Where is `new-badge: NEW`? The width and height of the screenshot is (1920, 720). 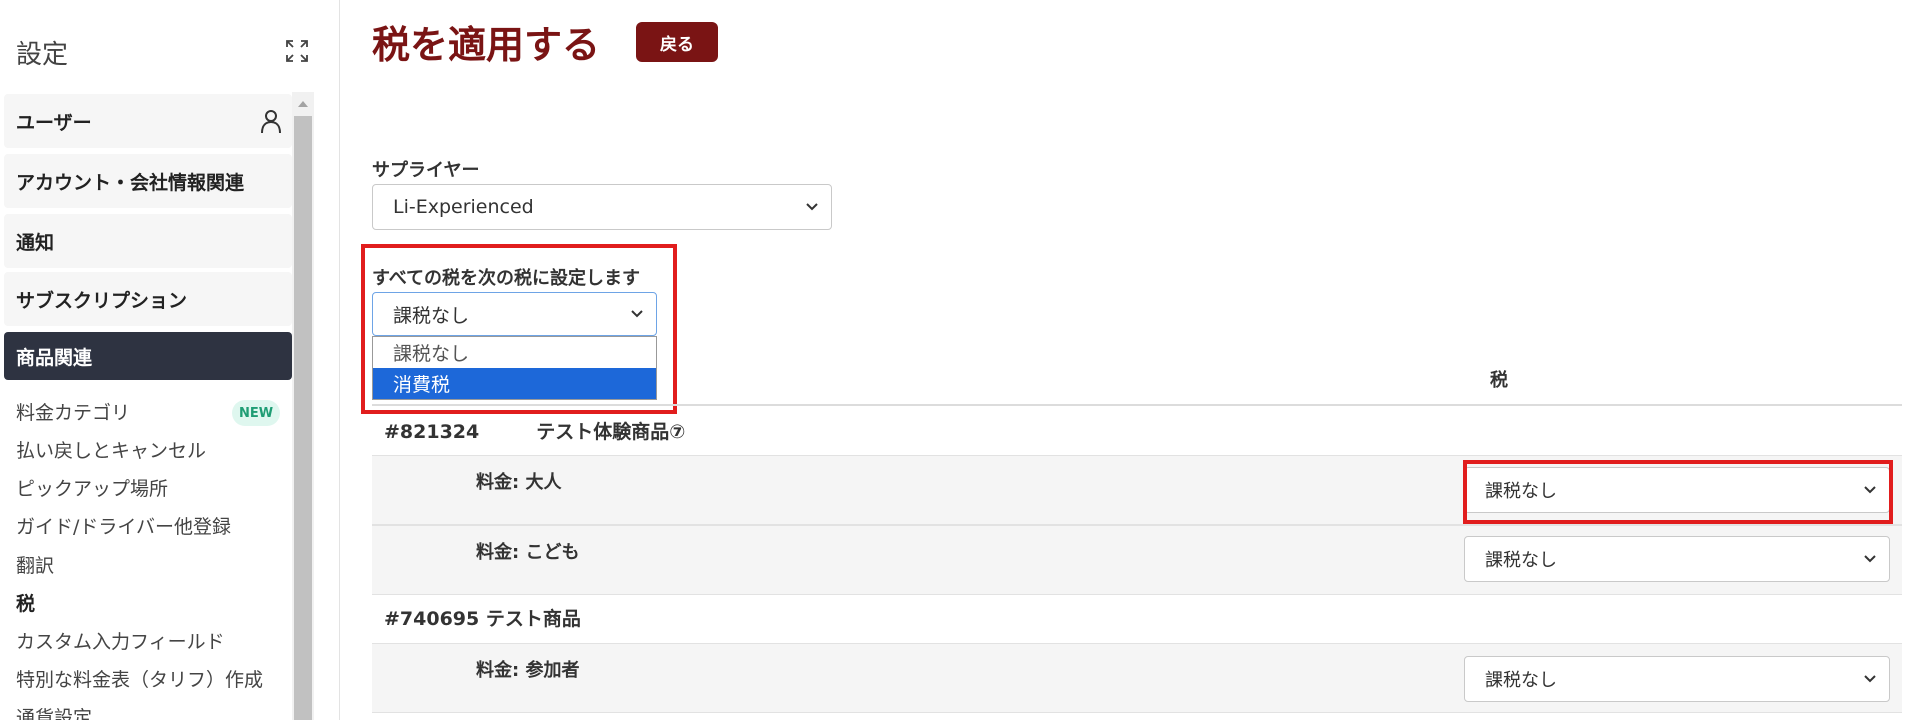 new-badge: NEW is located at coordinates (256, 413).